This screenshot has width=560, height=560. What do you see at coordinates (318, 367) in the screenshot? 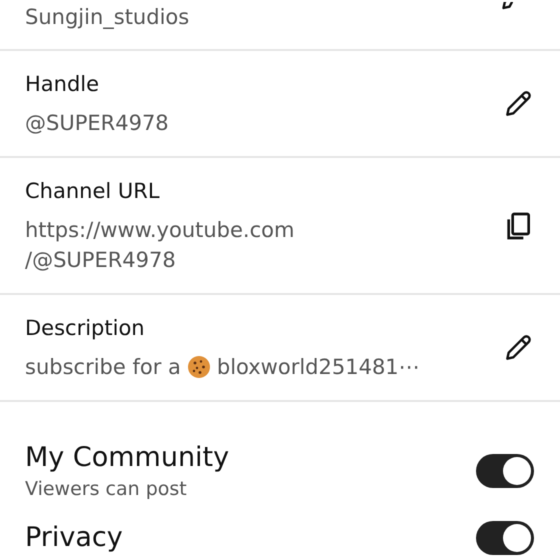
I see `field-value: bloxworld251481⋯` at bounding box center [318, 367].